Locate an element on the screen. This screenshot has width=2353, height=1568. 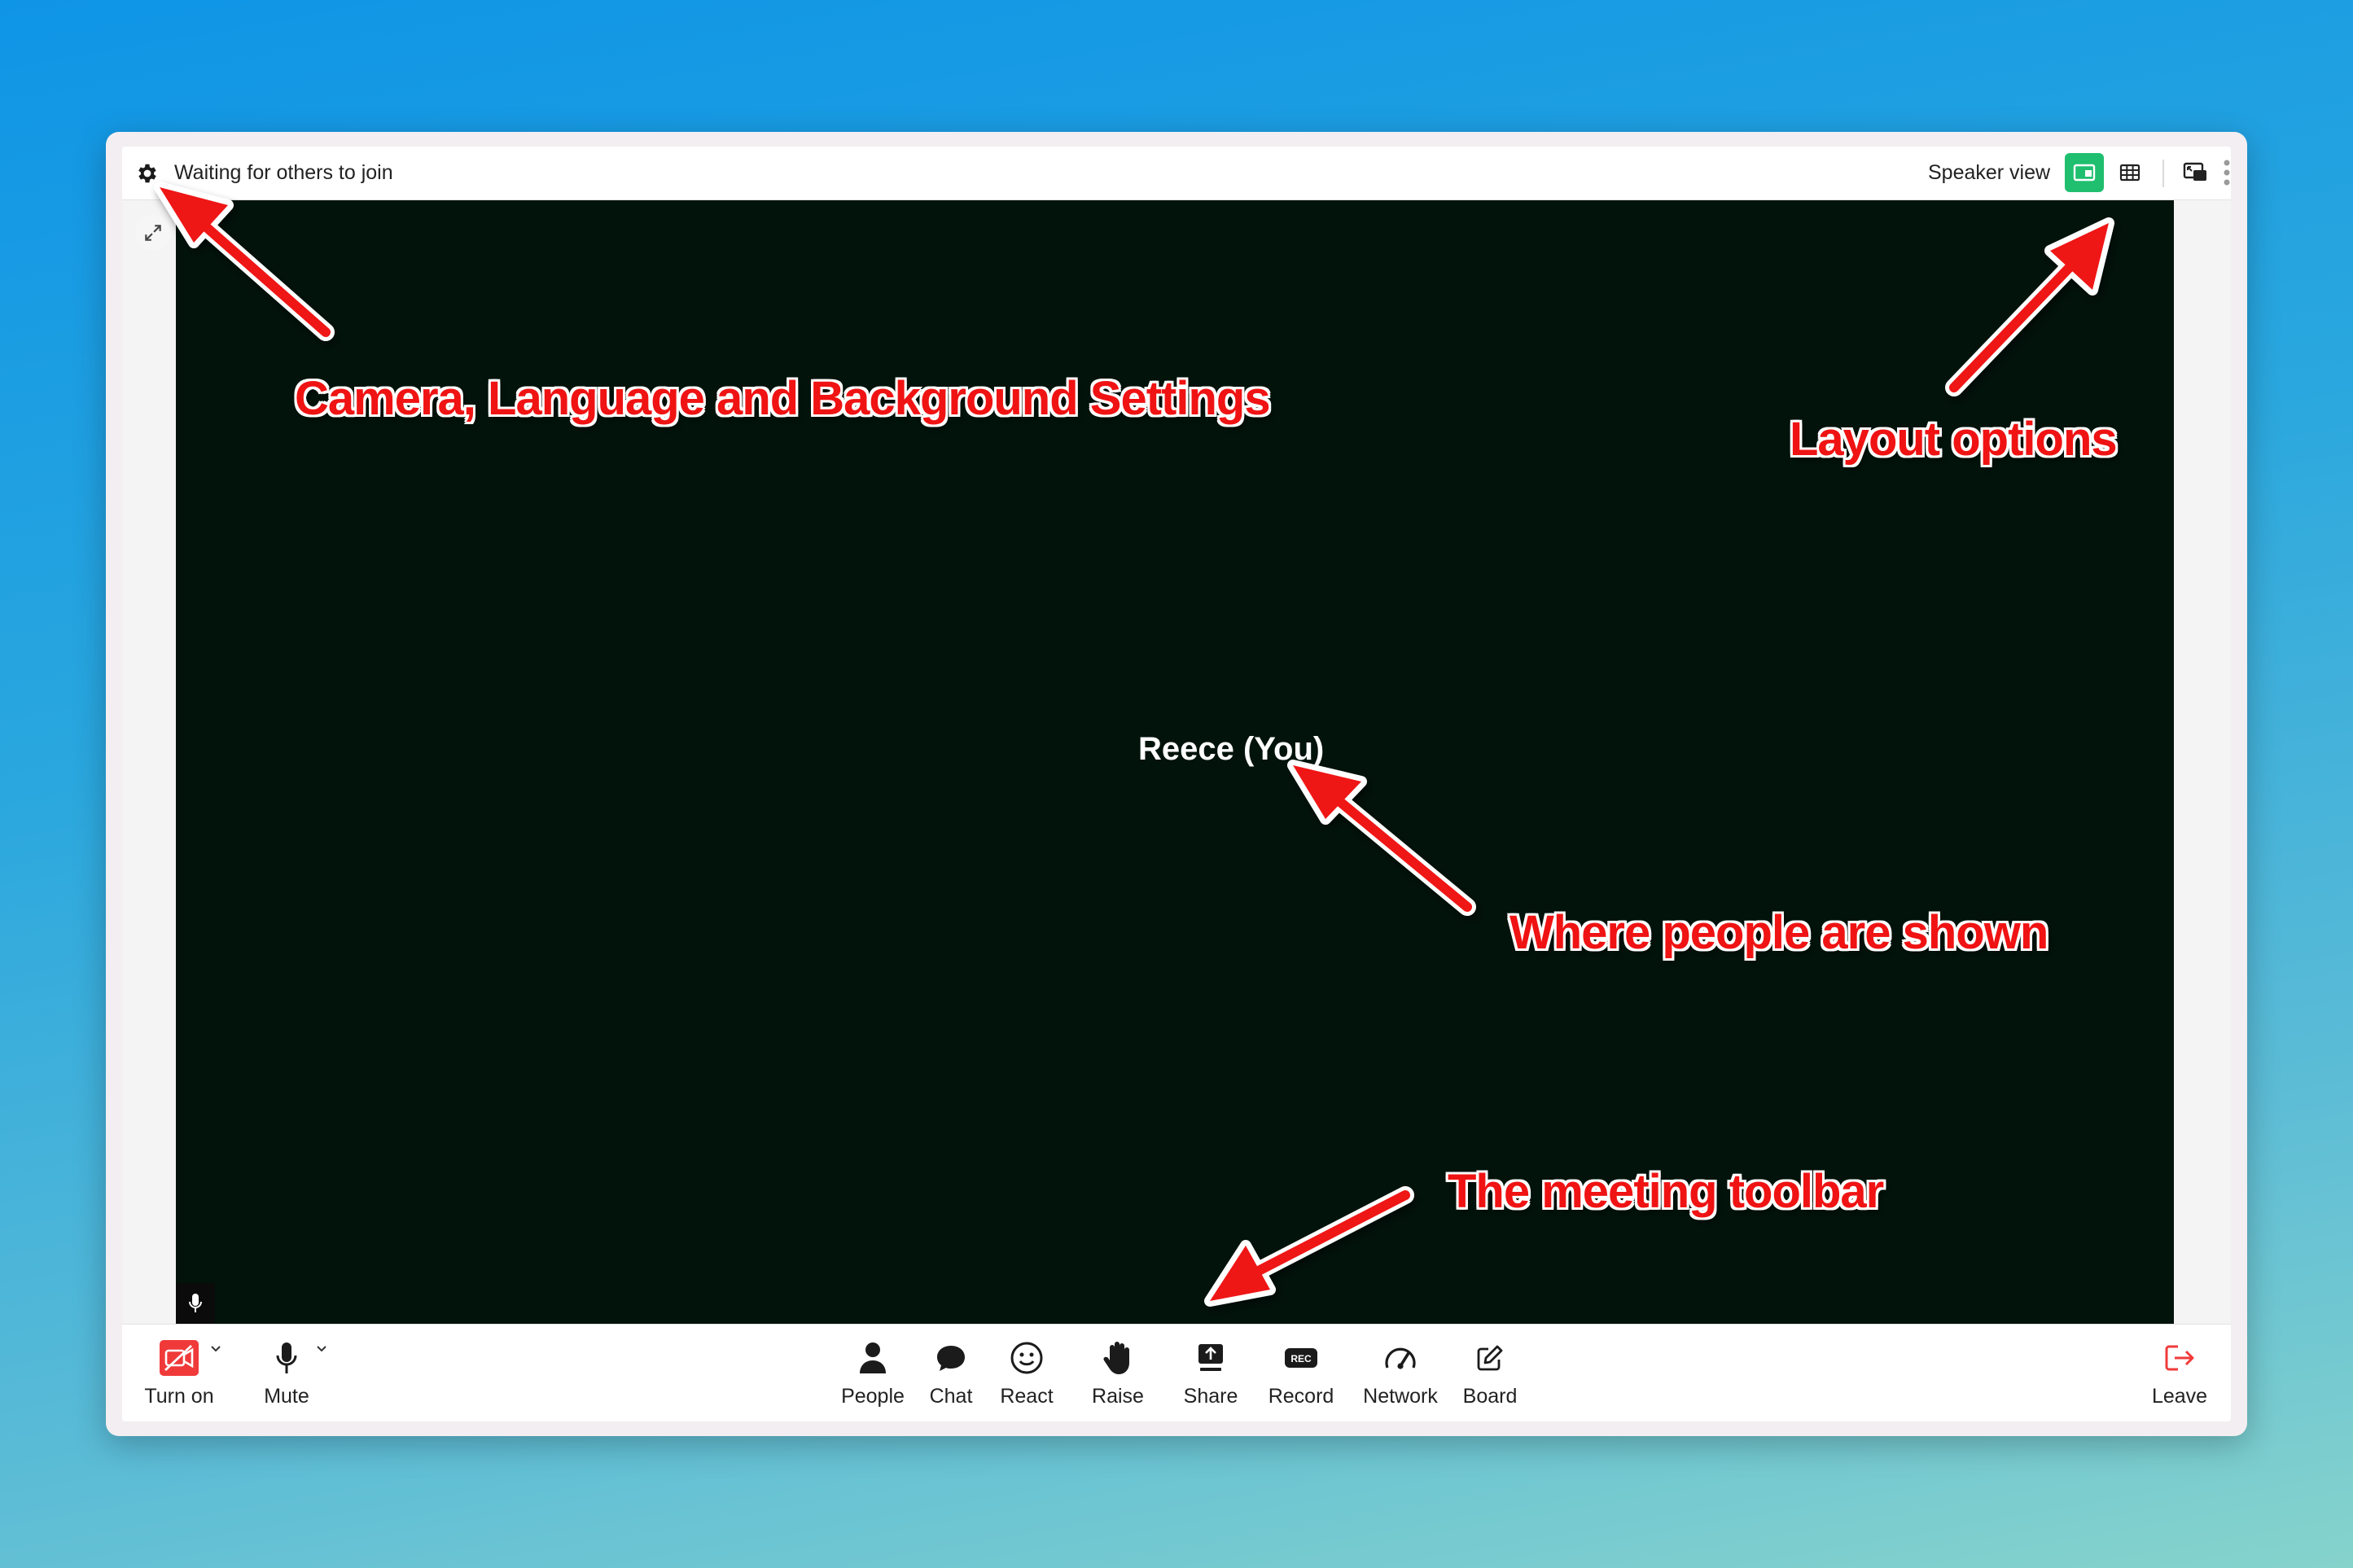
grid-layout-icon is located at coordinates (2129, 173).